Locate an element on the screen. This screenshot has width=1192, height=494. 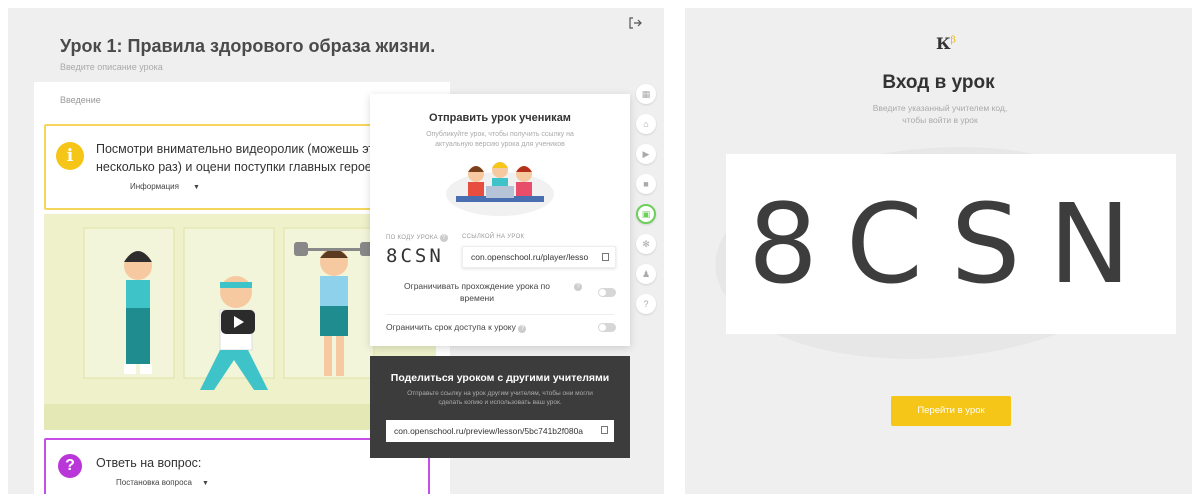
student-link-text: con.openschool.ru/player/lesso is located at coordinates (530, 257).